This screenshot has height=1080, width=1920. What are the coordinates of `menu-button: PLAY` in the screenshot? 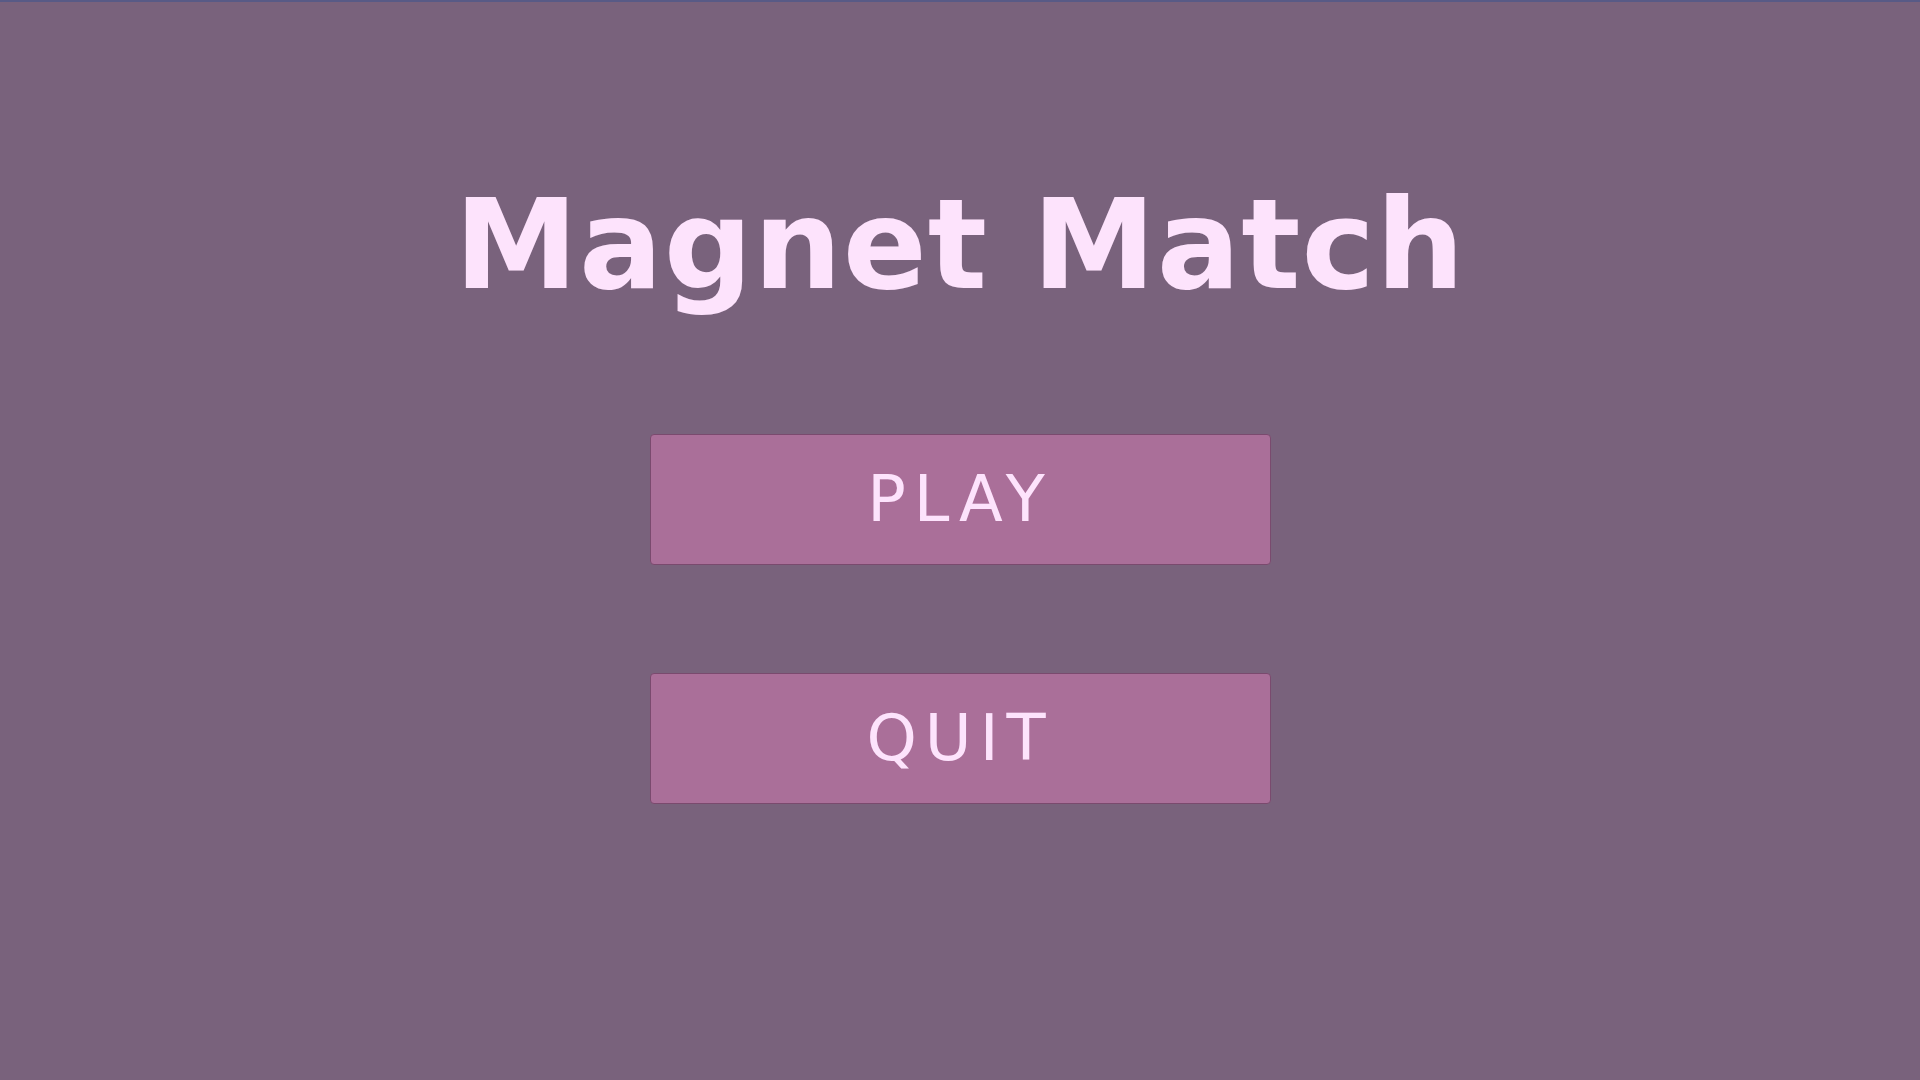 It's located at (960, 499).